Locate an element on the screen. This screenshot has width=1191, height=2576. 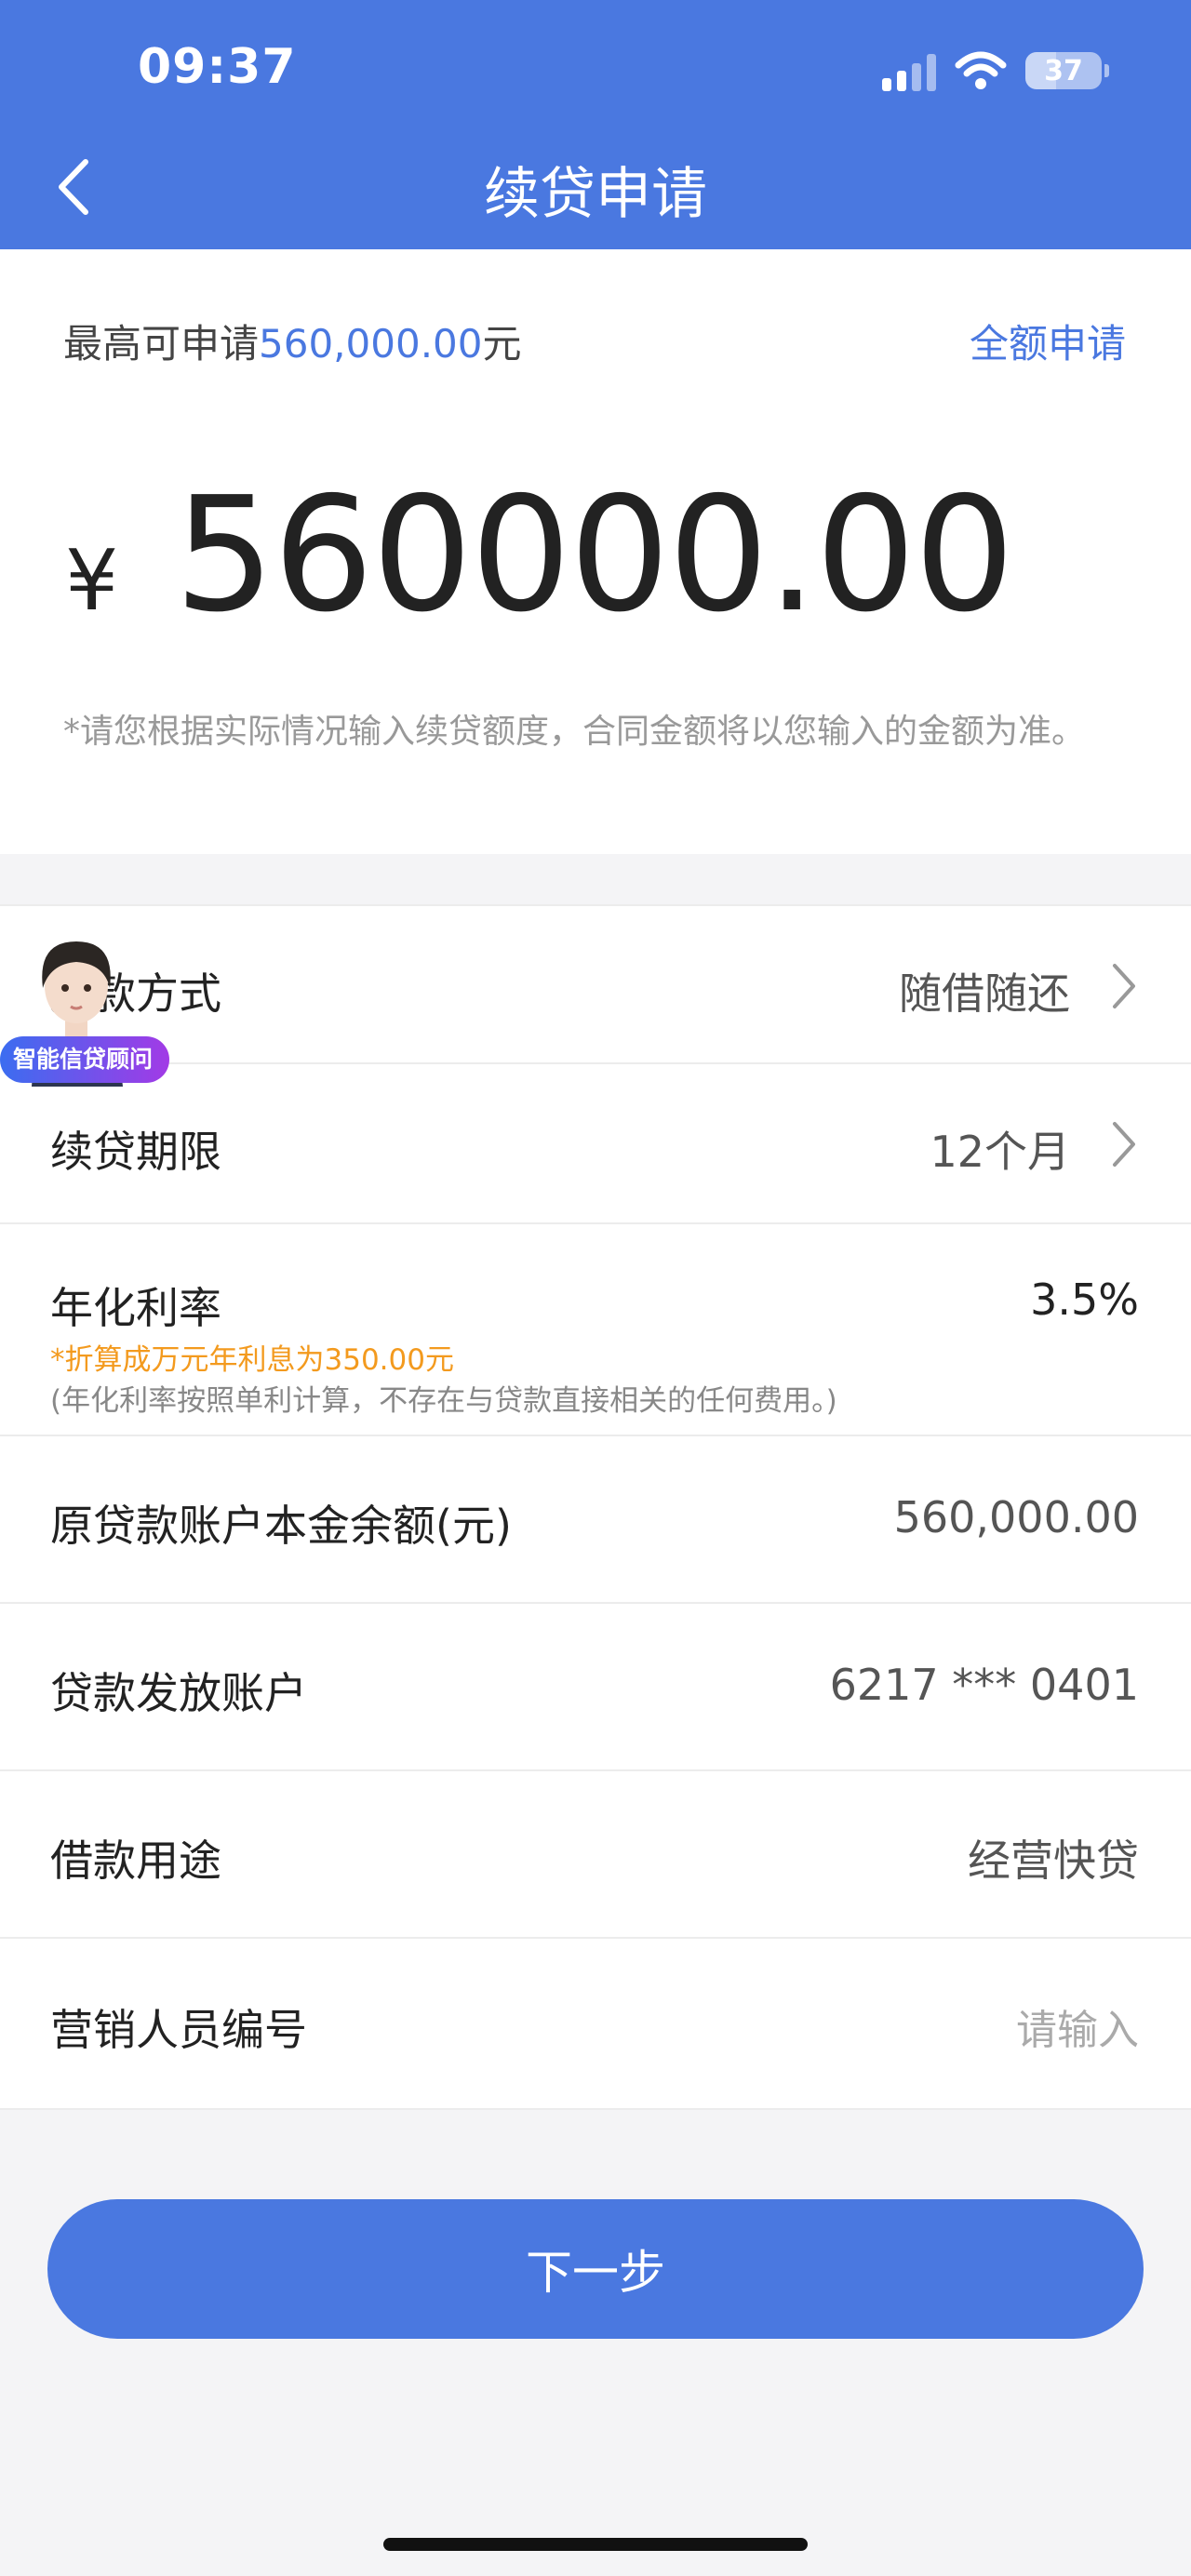
max-amount-line: 最高可申请560,000.00元 is located at coordinates (292, 341).